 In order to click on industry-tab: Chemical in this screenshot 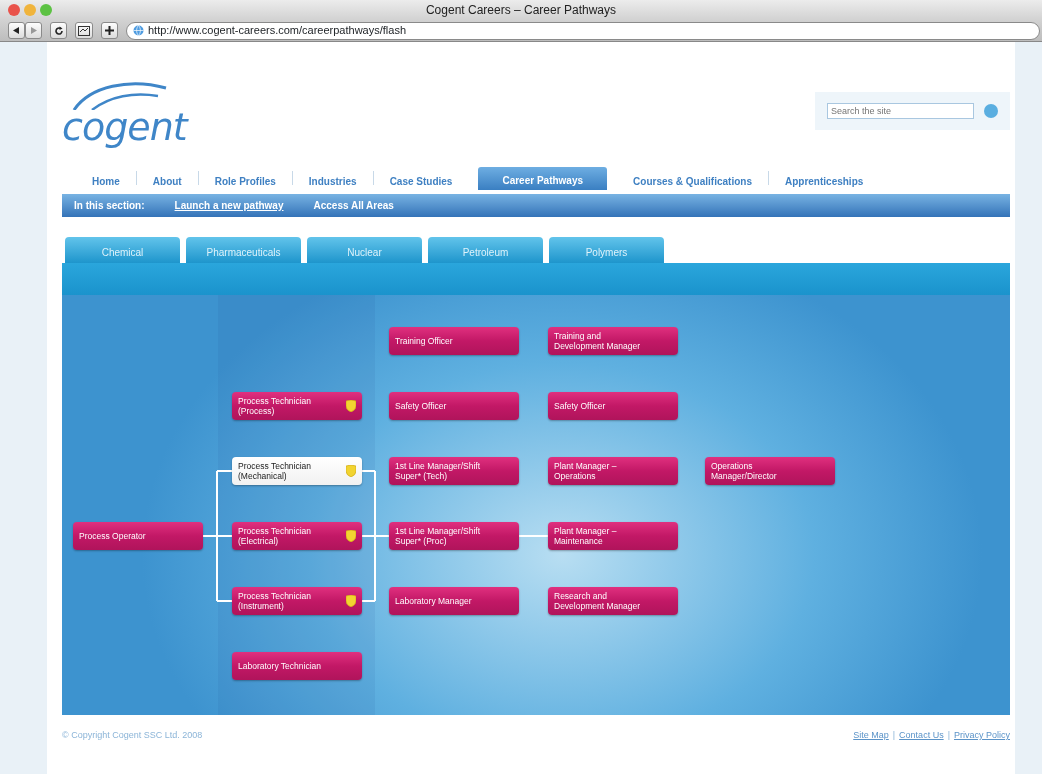, I will do `click(122, 250)`.